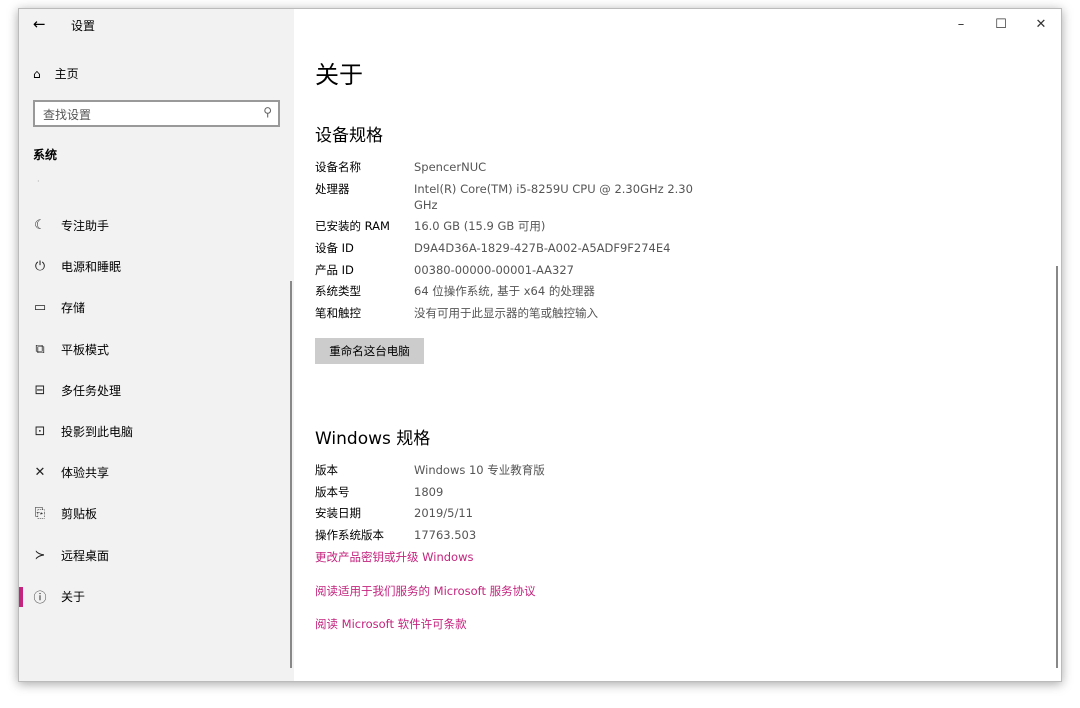  I want to click on spec-row: 笔和触控 没有可用于此显示器的笔或触控输入, so click(509, 313).